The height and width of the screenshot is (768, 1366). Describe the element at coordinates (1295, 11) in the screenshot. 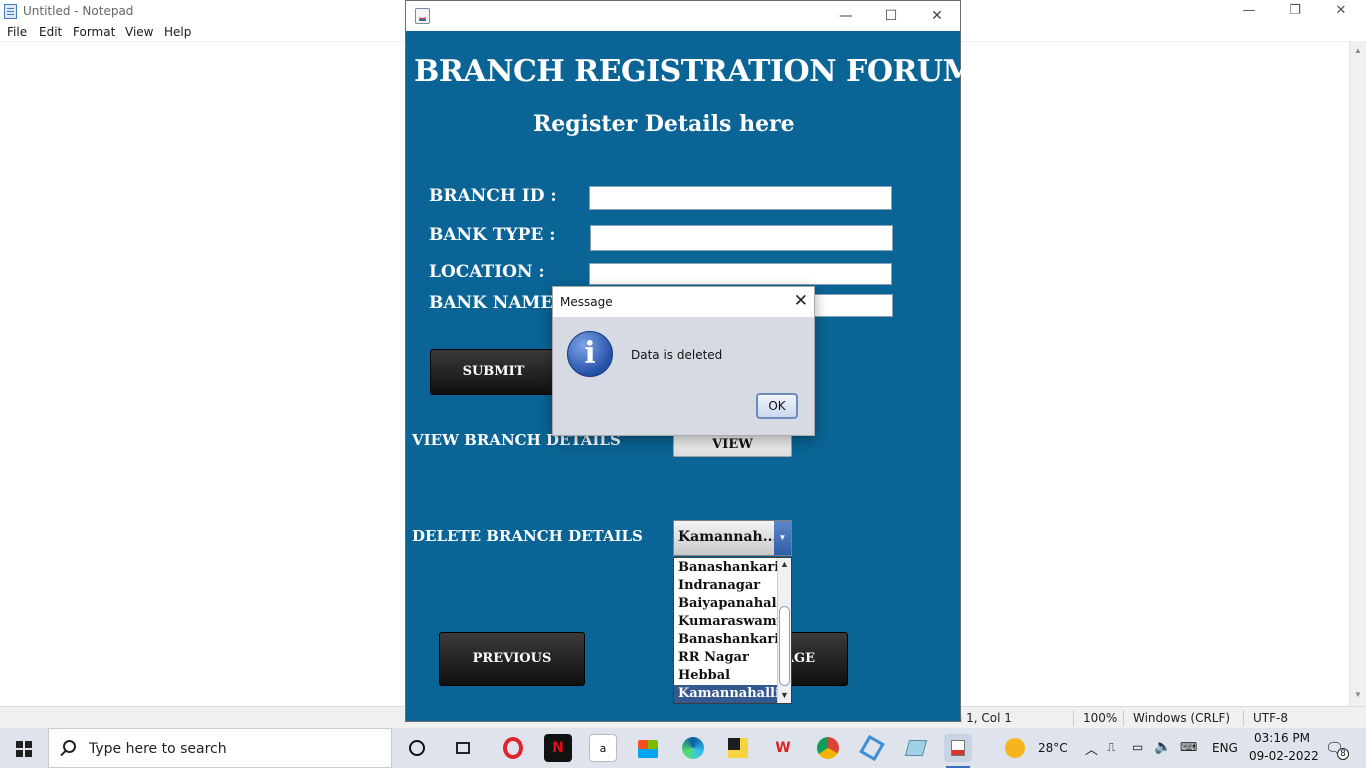

I see `restore-button: ❐` at that location.